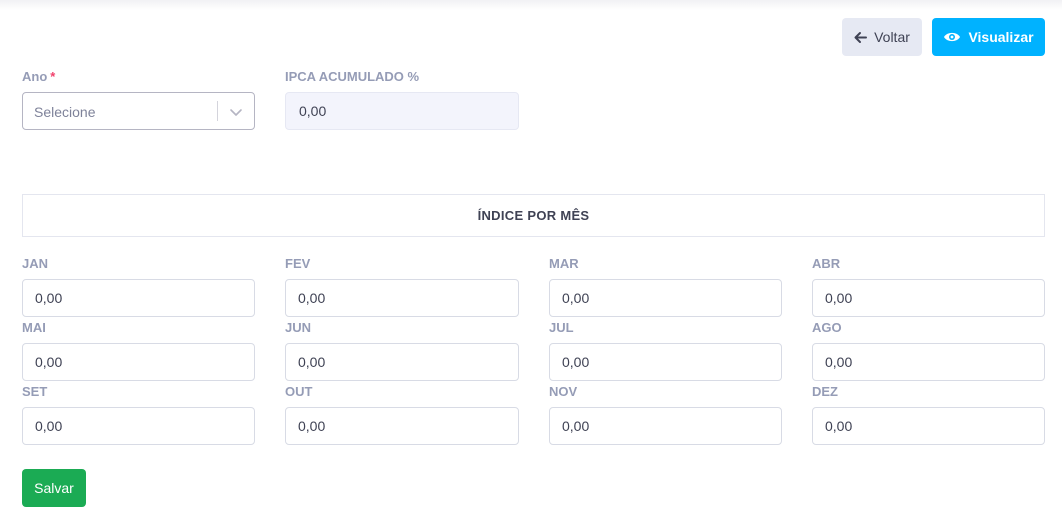  I want to click on month-field-set: 0,00, so click(138, 426).